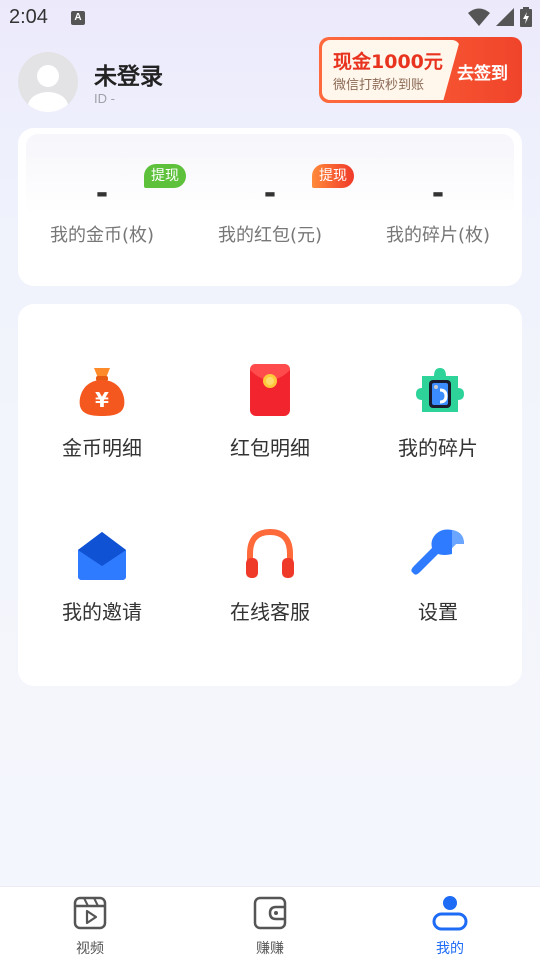  I want to click on coins-label: 我的金币(枚), so click(102, 235).